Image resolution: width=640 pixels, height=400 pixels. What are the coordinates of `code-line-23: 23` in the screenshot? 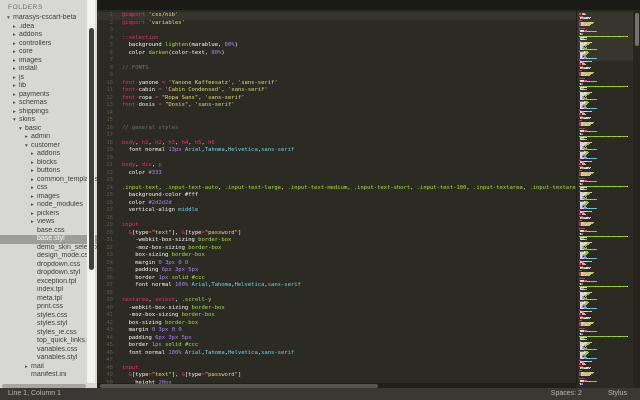 It's located at (336, 181).